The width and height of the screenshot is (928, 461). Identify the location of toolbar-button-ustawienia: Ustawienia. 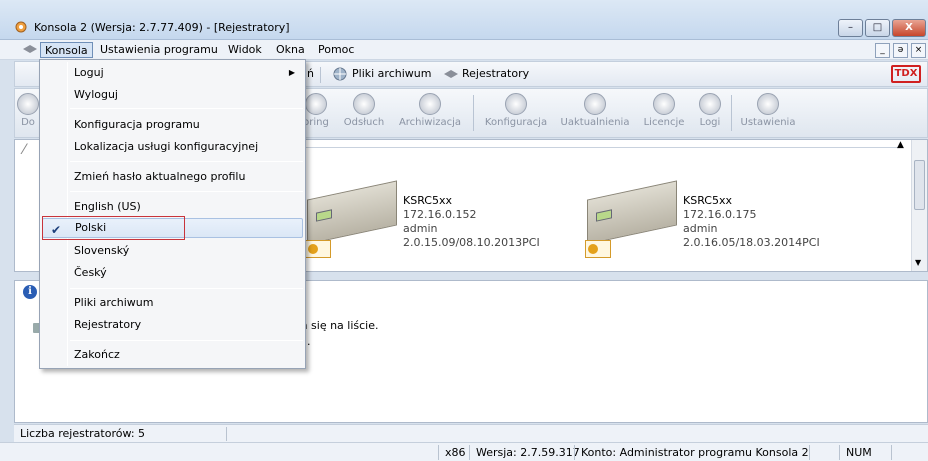
(768, 113).